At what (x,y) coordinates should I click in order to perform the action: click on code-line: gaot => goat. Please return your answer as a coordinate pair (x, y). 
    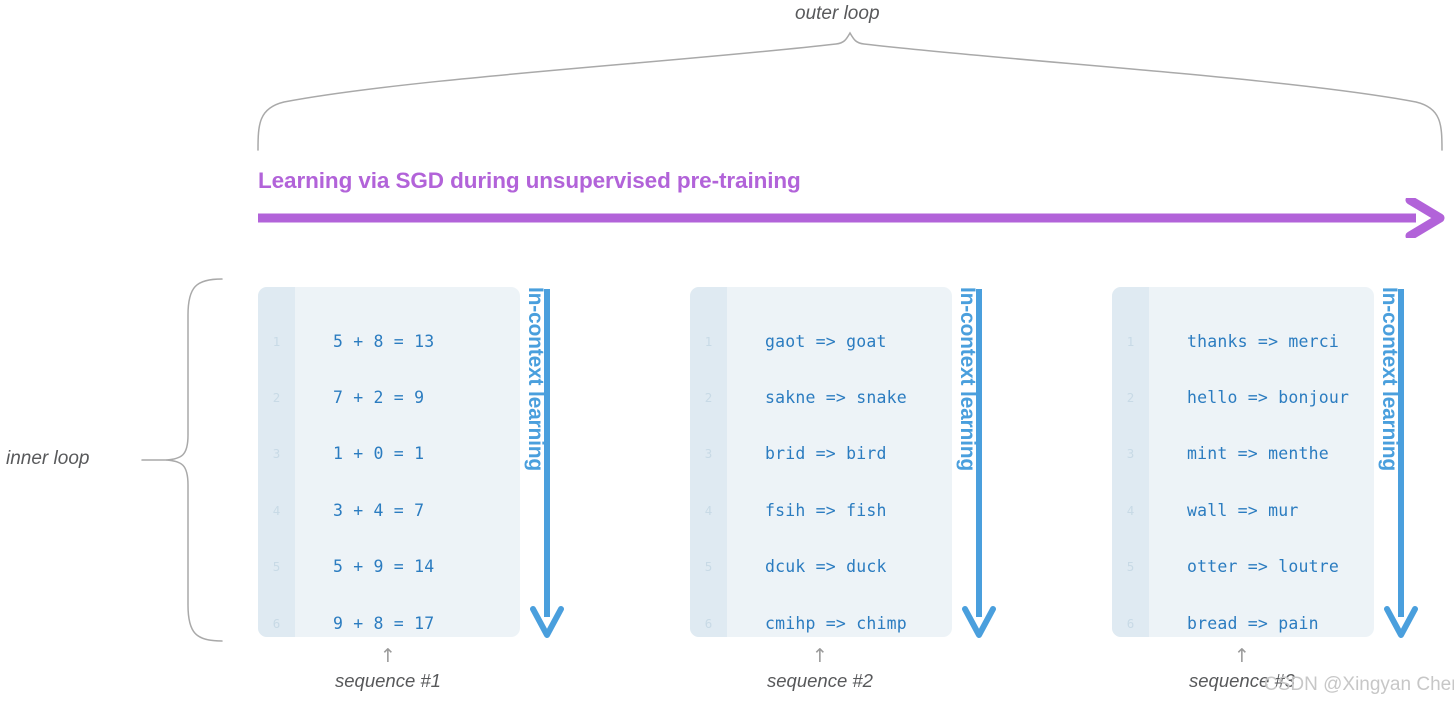
    Looking at the image, I should click on (826, 341).